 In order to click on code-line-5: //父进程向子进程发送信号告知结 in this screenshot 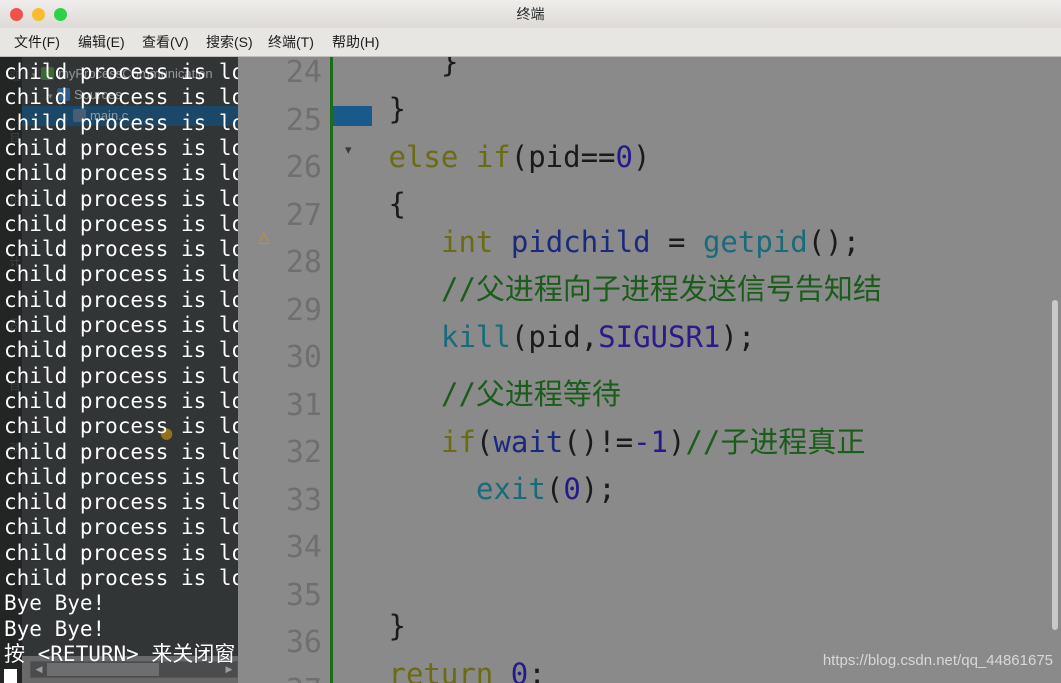, I will do `click(609, 289)`.